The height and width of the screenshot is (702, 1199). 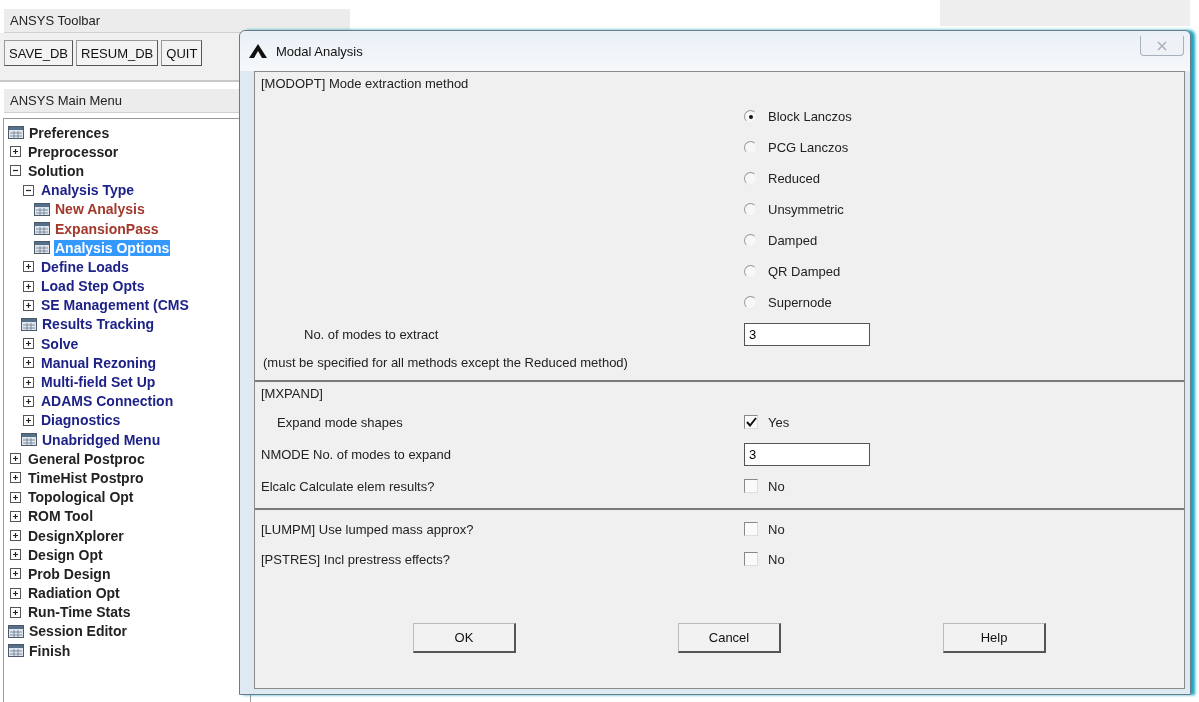 I want to click on menu-item: ADAMS Connection, so click(x=107, y=401).